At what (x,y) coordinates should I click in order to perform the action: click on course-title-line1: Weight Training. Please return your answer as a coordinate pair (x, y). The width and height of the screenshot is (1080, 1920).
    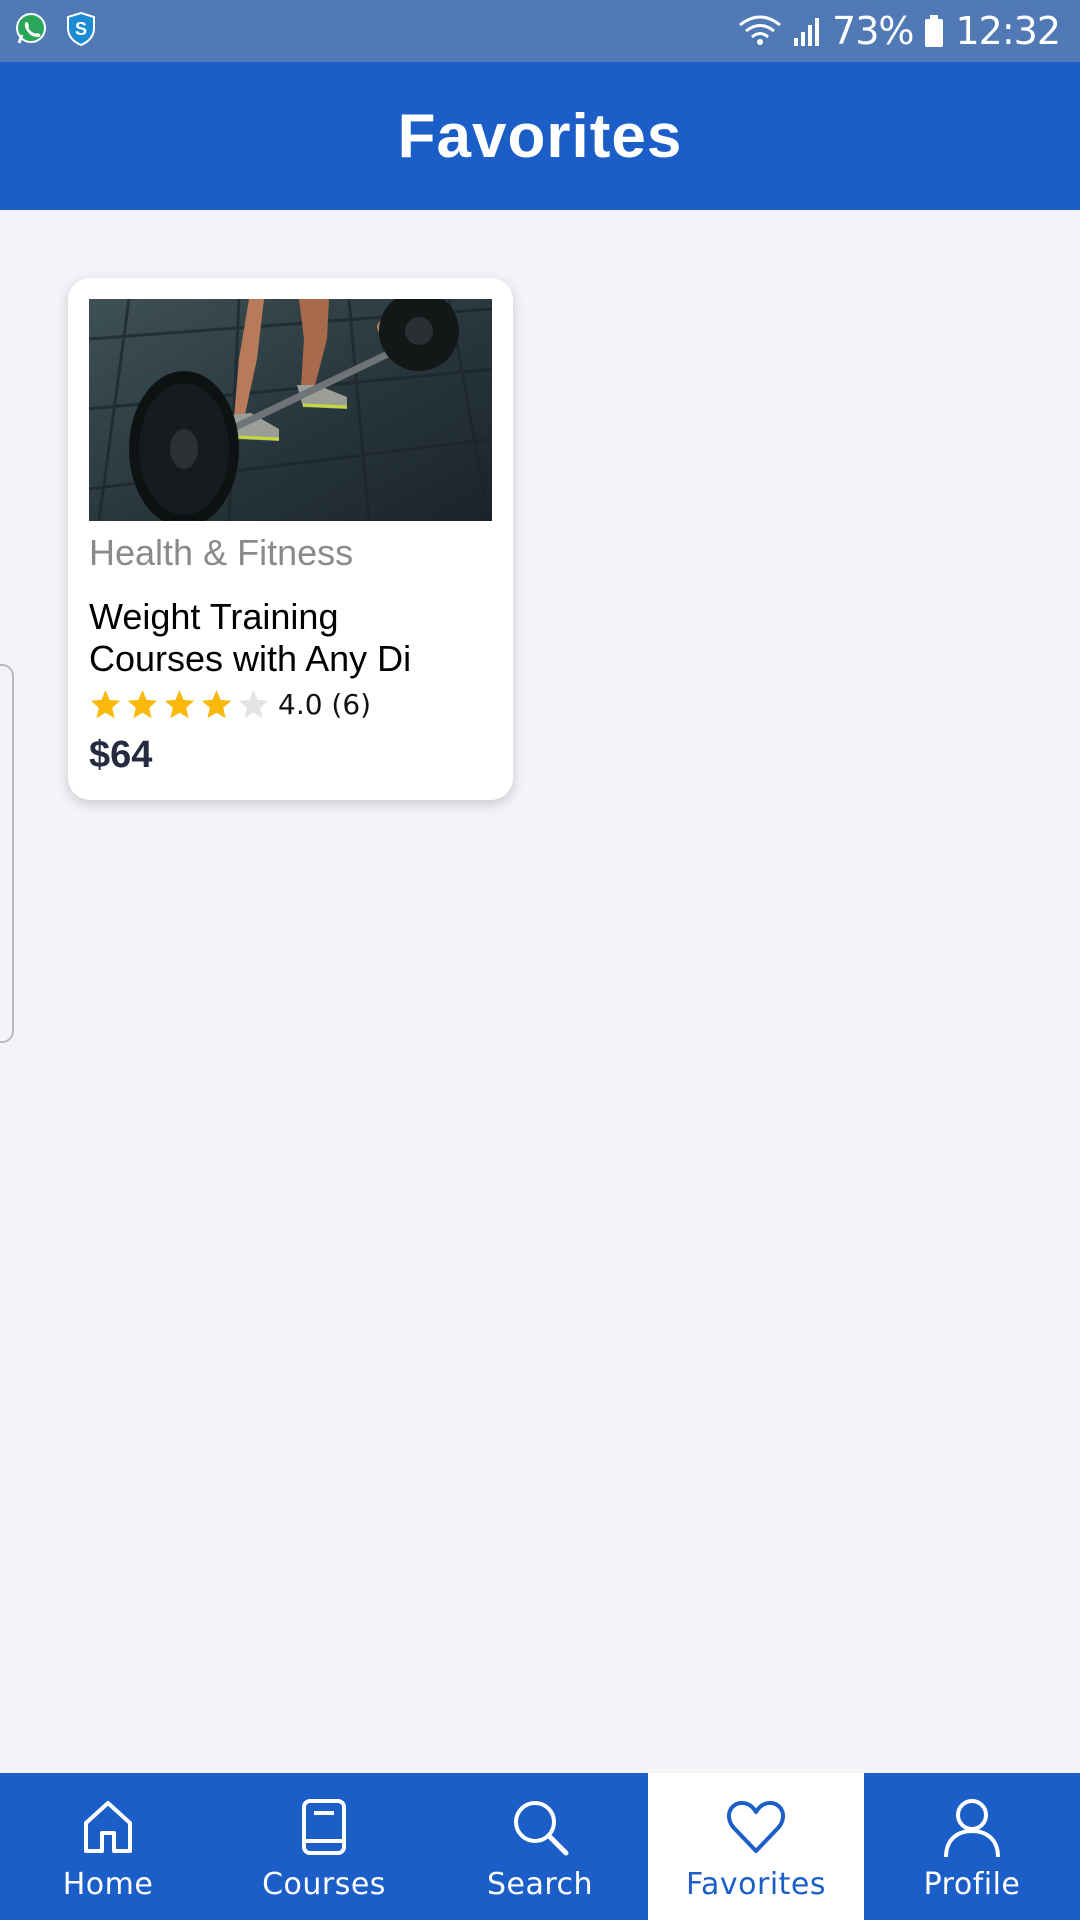
    Looking at the image, I should click on (214, 616).